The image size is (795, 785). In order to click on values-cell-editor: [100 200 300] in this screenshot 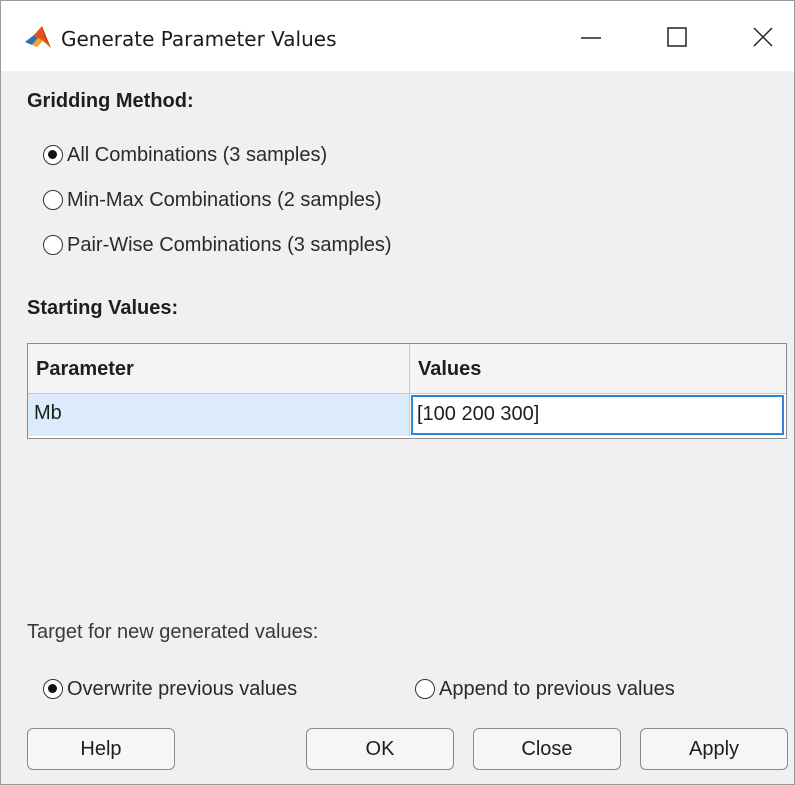, I will do `click(597, 415)`.